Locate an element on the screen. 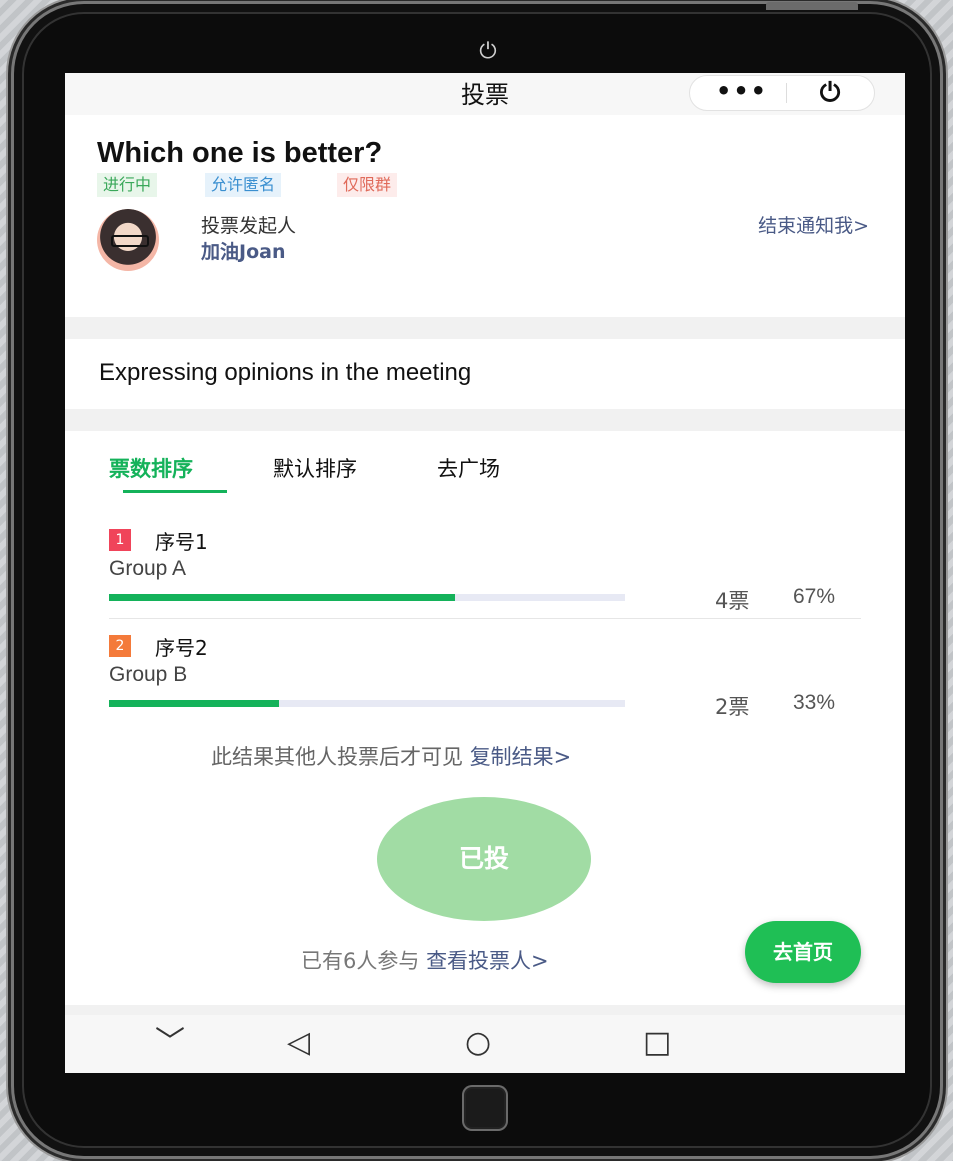 The height and width of the screenshot is (1161, 953). tab-default-sort: 默认排序 is located at coordinates (315, 468).